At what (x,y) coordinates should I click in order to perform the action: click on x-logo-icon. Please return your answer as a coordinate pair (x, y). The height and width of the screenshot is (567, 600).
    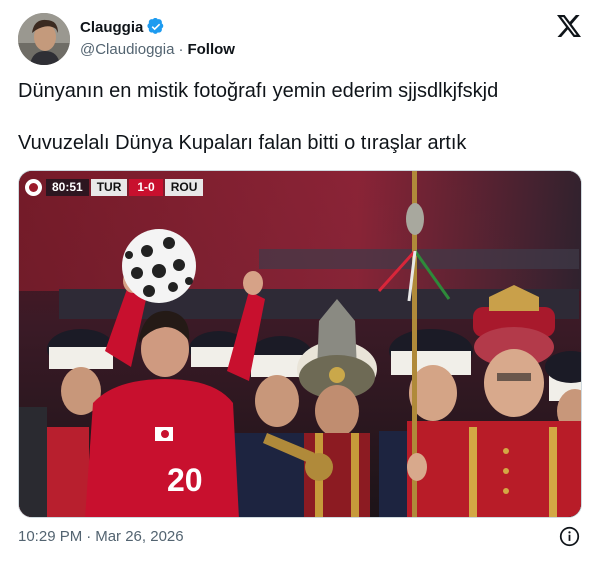
    Looking at the image, I should click on (569, 26).